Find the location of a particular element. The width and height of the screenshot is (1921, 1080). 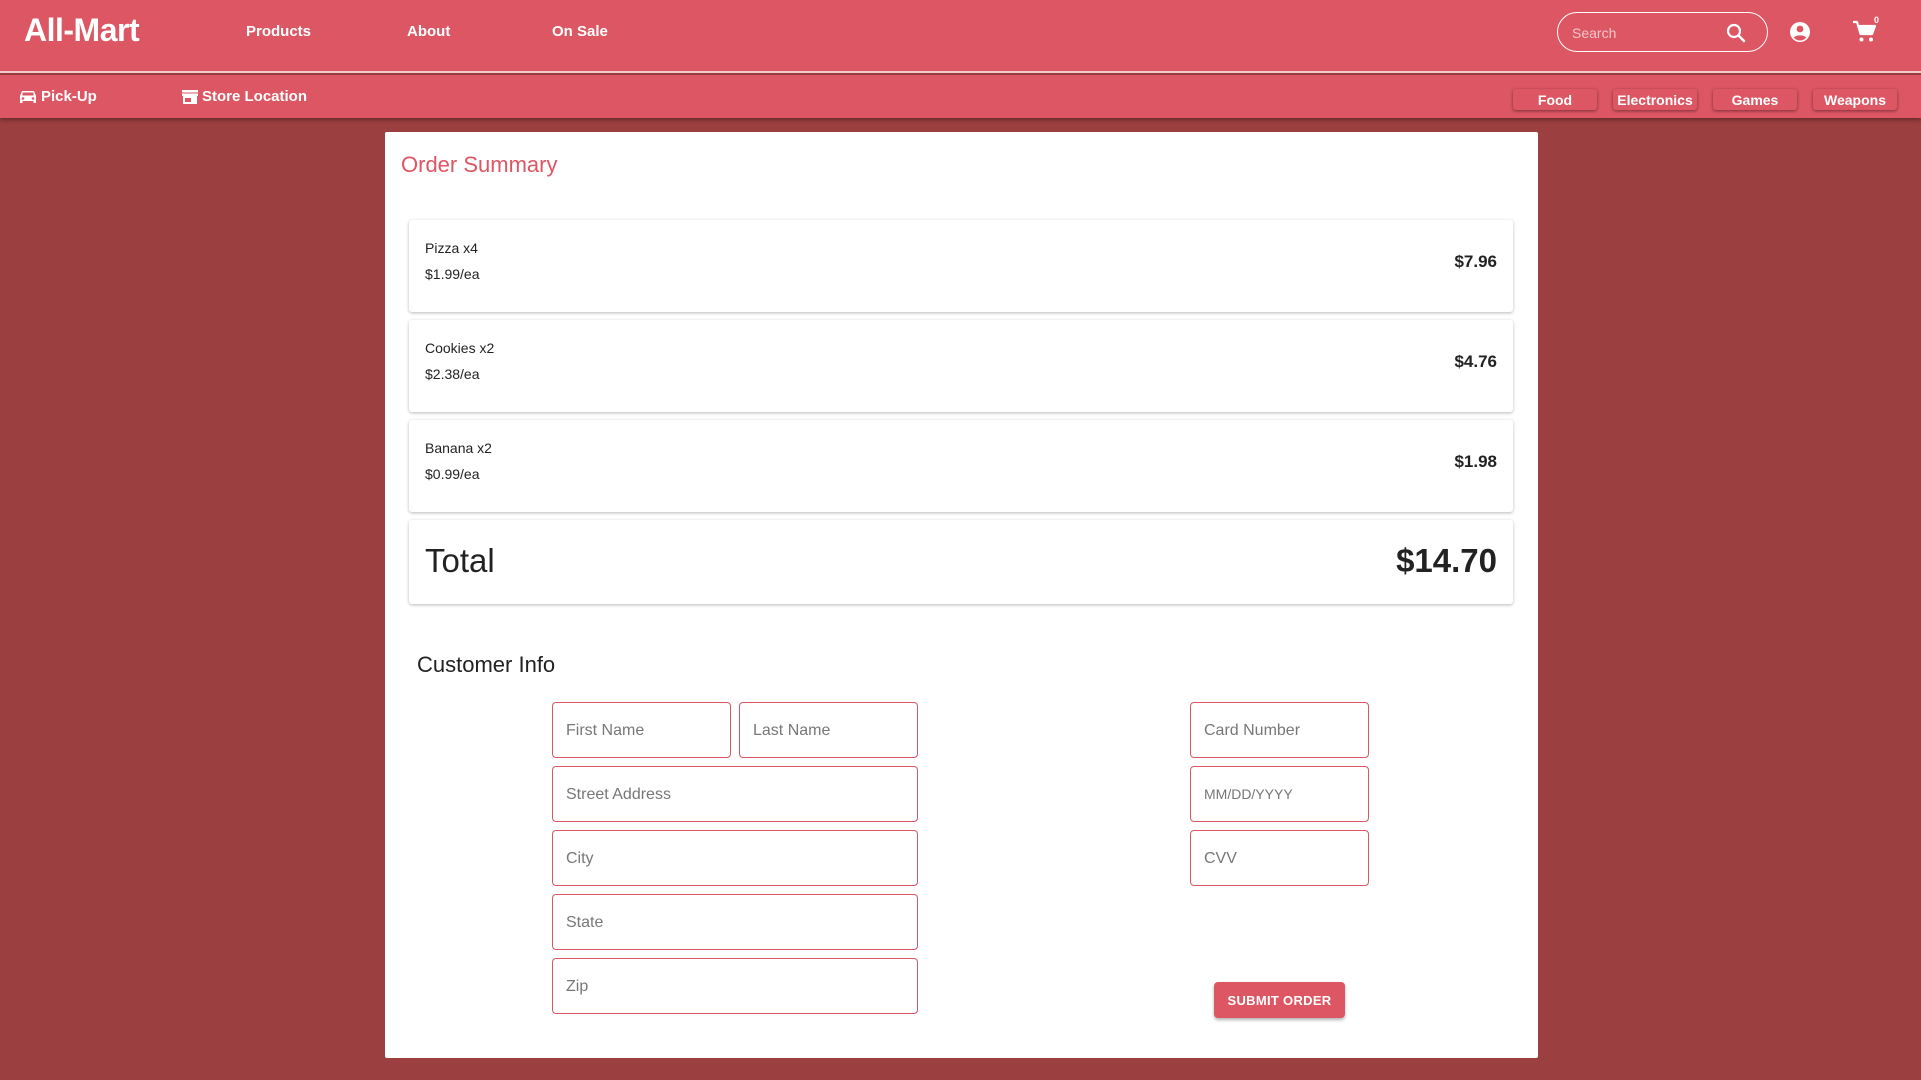

order-item: Cookies x2 $2.38/ea $4.76 is located at coordinates (961, 366).